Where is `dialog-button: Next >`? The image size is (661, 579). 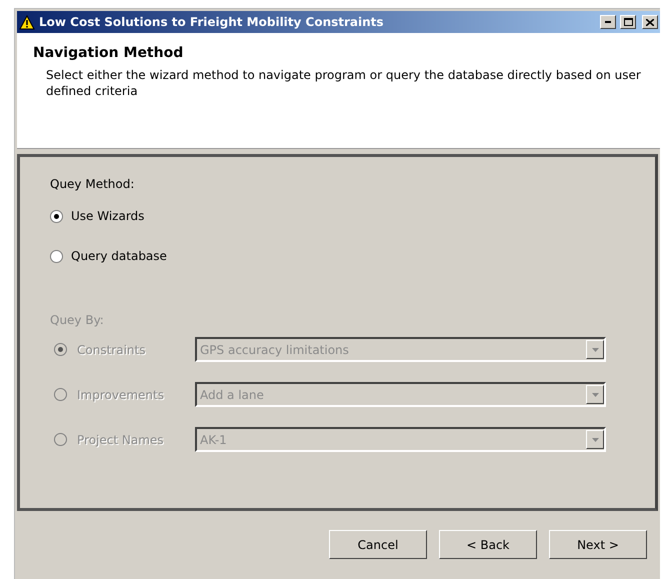
dialog-button: Next > is located at coordinates (598, 544).